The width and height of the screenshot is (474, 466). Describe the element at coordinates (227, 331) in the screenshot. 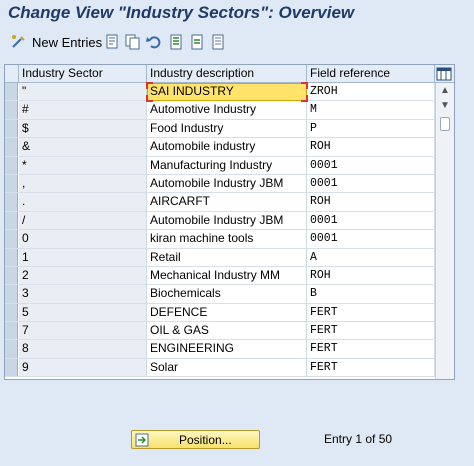

I see `industry-description-cell: OIL & GAS` at that location.